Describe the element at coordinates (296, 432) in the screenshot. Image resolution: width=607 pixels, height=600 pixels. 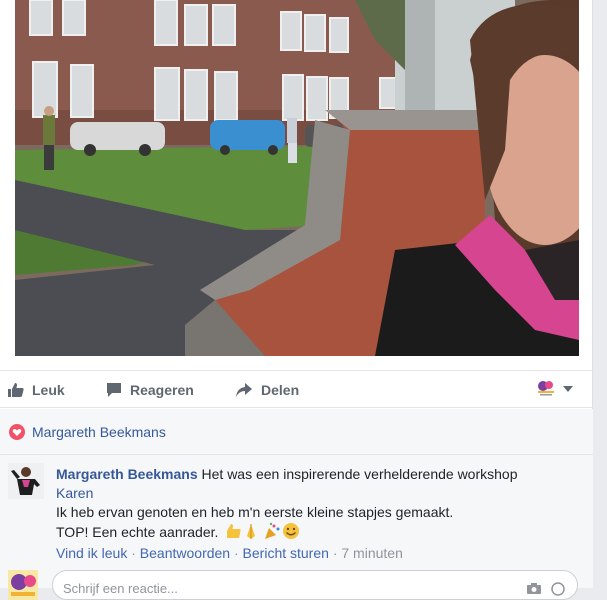
I see `reactions-summary: Margareth Beekmans` at that location.